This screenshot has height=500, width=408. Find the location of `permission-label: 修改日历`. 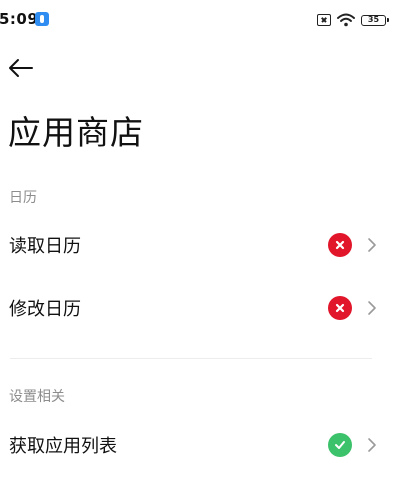

permission-label: 修改日历 is located at coordinates (45, 309).